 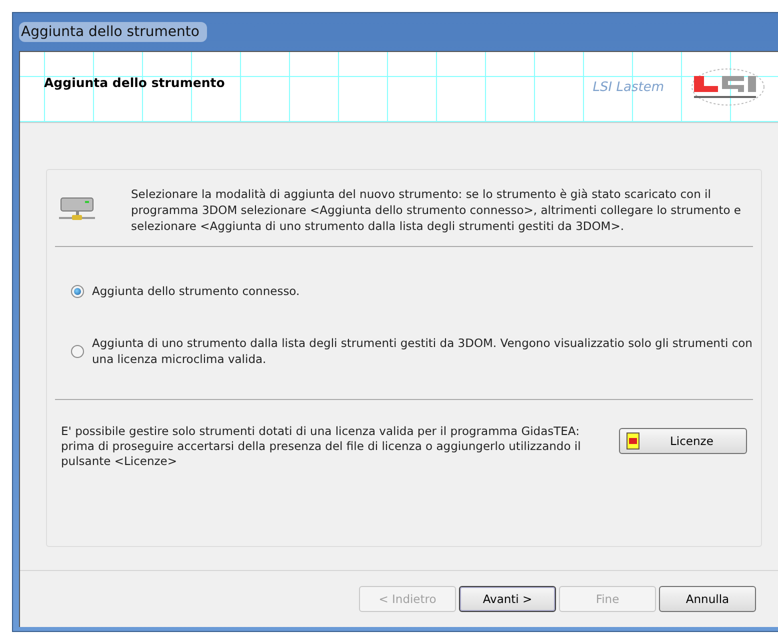 What do you see at coordinates (633, 441) in the screenshot?
I see `license-file-icon` at bounding box center [633, 441].